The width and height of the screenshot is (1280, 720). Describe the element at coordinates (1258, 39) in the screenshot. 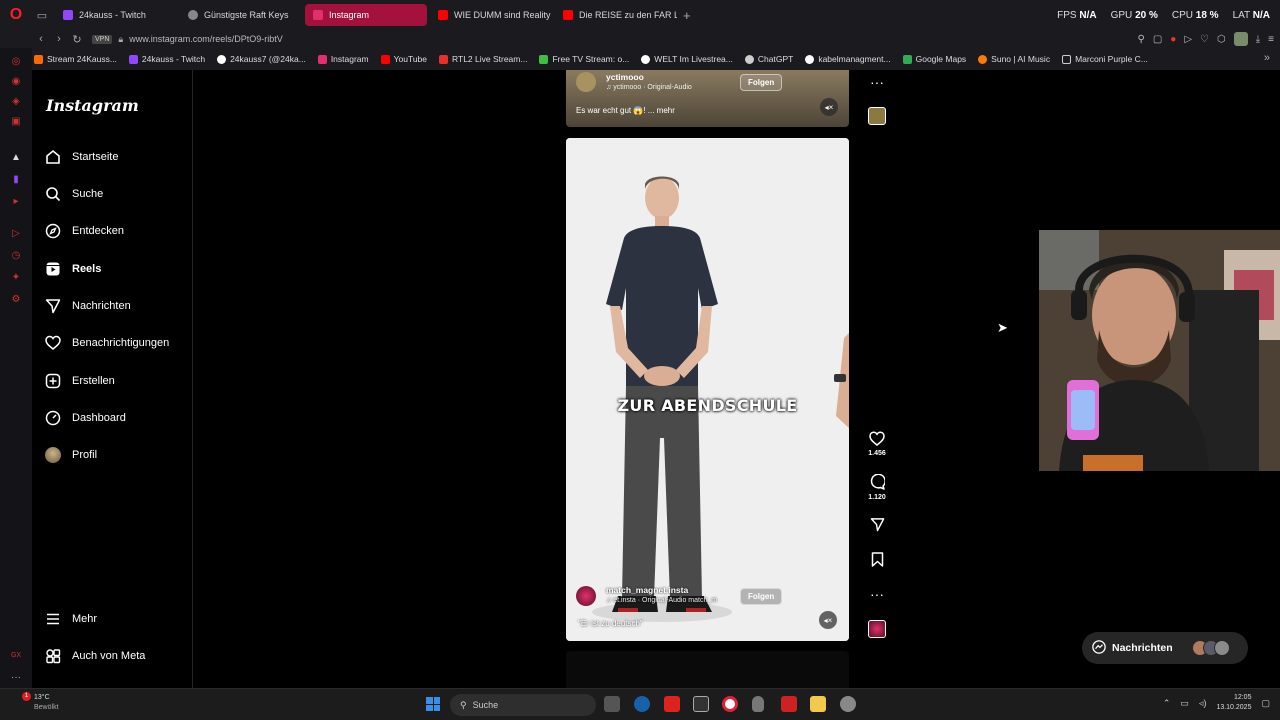

I see `download-icon: ⤓` at that location.